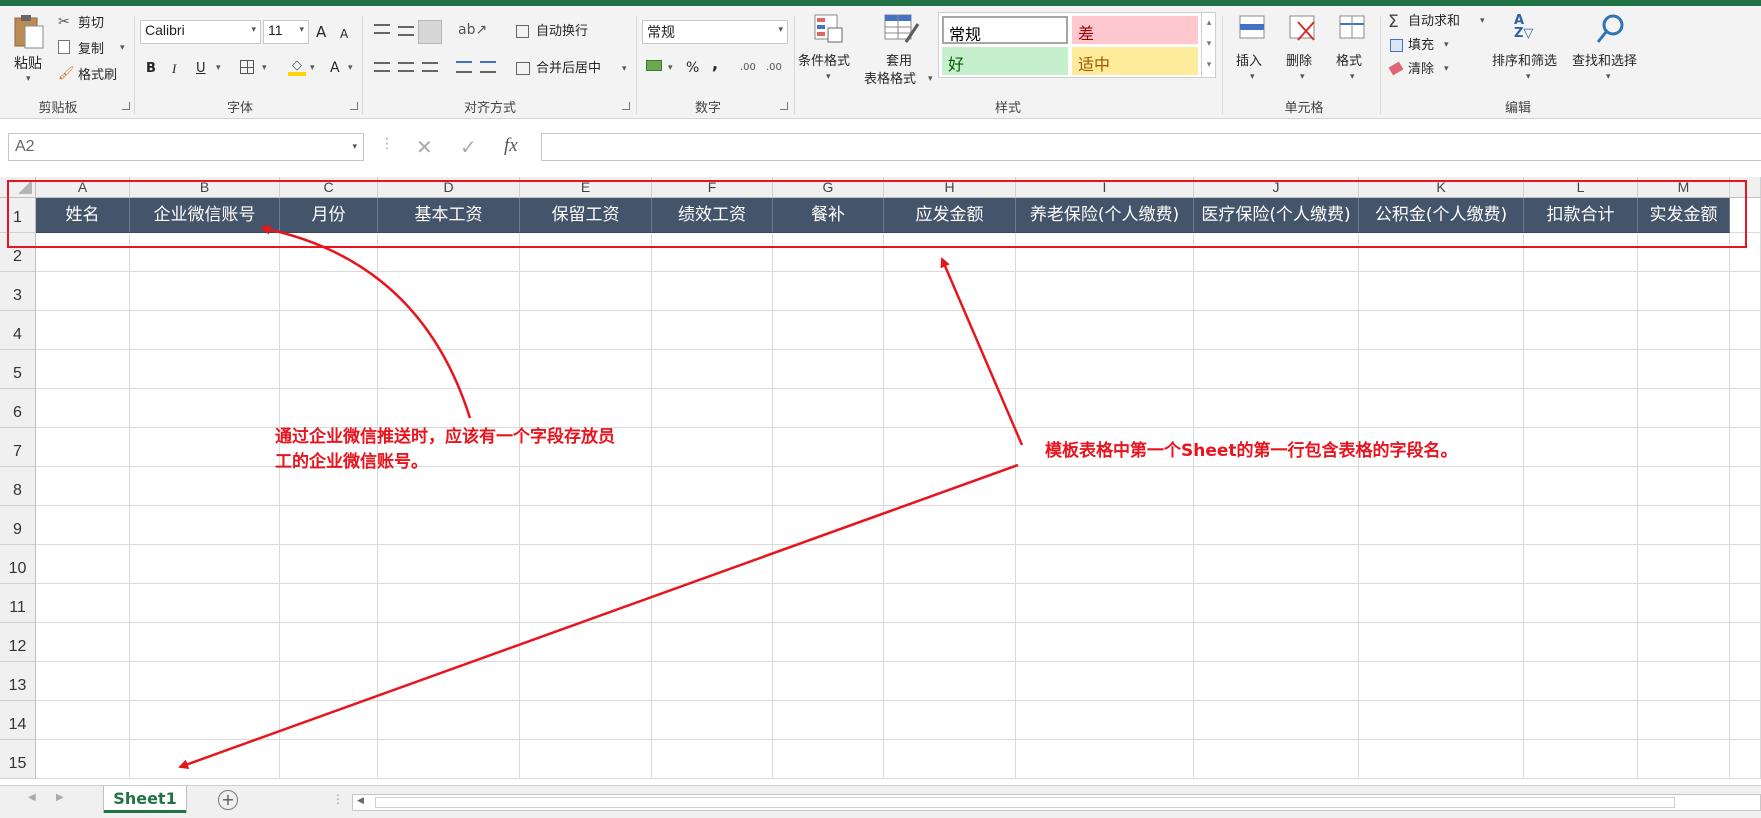 The height and width of the screenshot is (818, 1761). I want to click on column-header: B, so click(205, 187).